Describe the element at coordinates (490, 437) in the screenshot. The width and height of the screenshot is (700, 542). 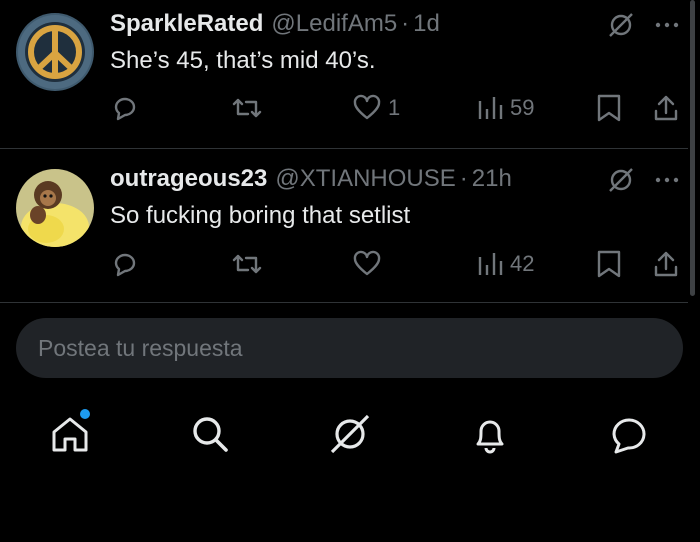
I see `notifications-icon` at that location.